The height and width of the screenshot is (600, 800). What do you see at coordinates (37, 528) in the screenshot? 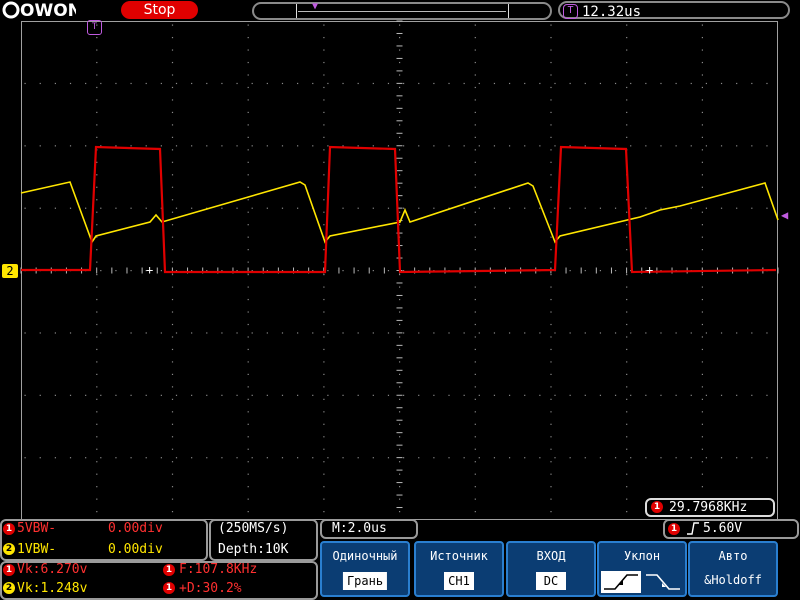
I see `ch1-scale: 5VBW-` at bounding box center [37, 528].